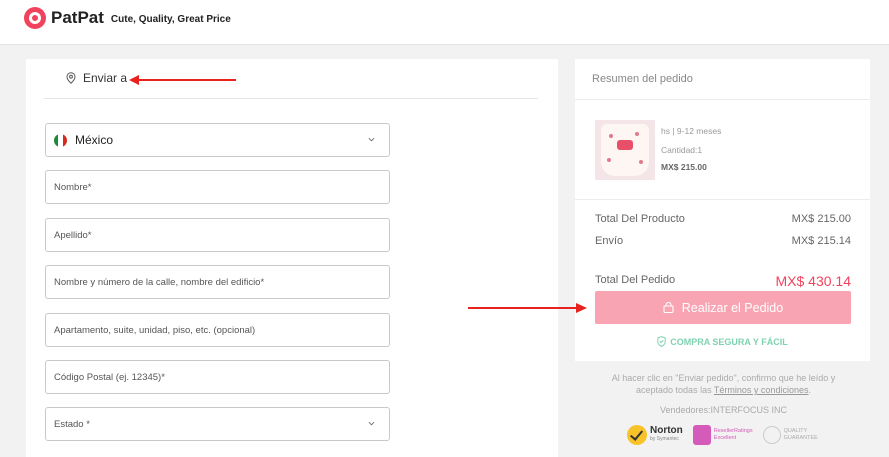  I want to click on place-order-label: Realizar el Pedido, so click(732, 307).